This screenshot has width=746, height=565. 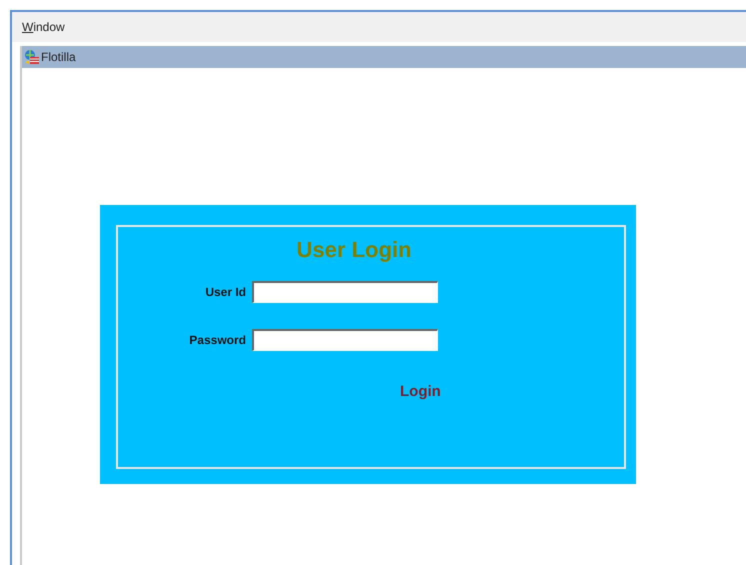 I want to click on login-title: User Login, so click(x=354, y=250).